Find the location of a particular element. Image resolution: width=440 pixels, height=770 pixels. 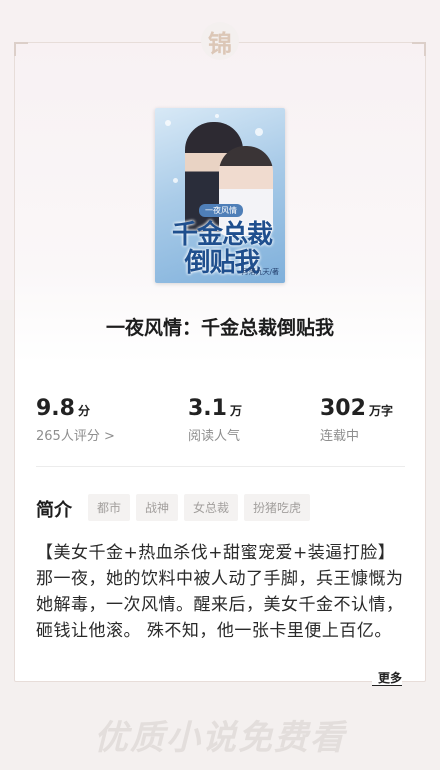

book-cover: 一夜风情 千金总裁 倒贴我 月落九天/著 is located at coordinates (220, 195).